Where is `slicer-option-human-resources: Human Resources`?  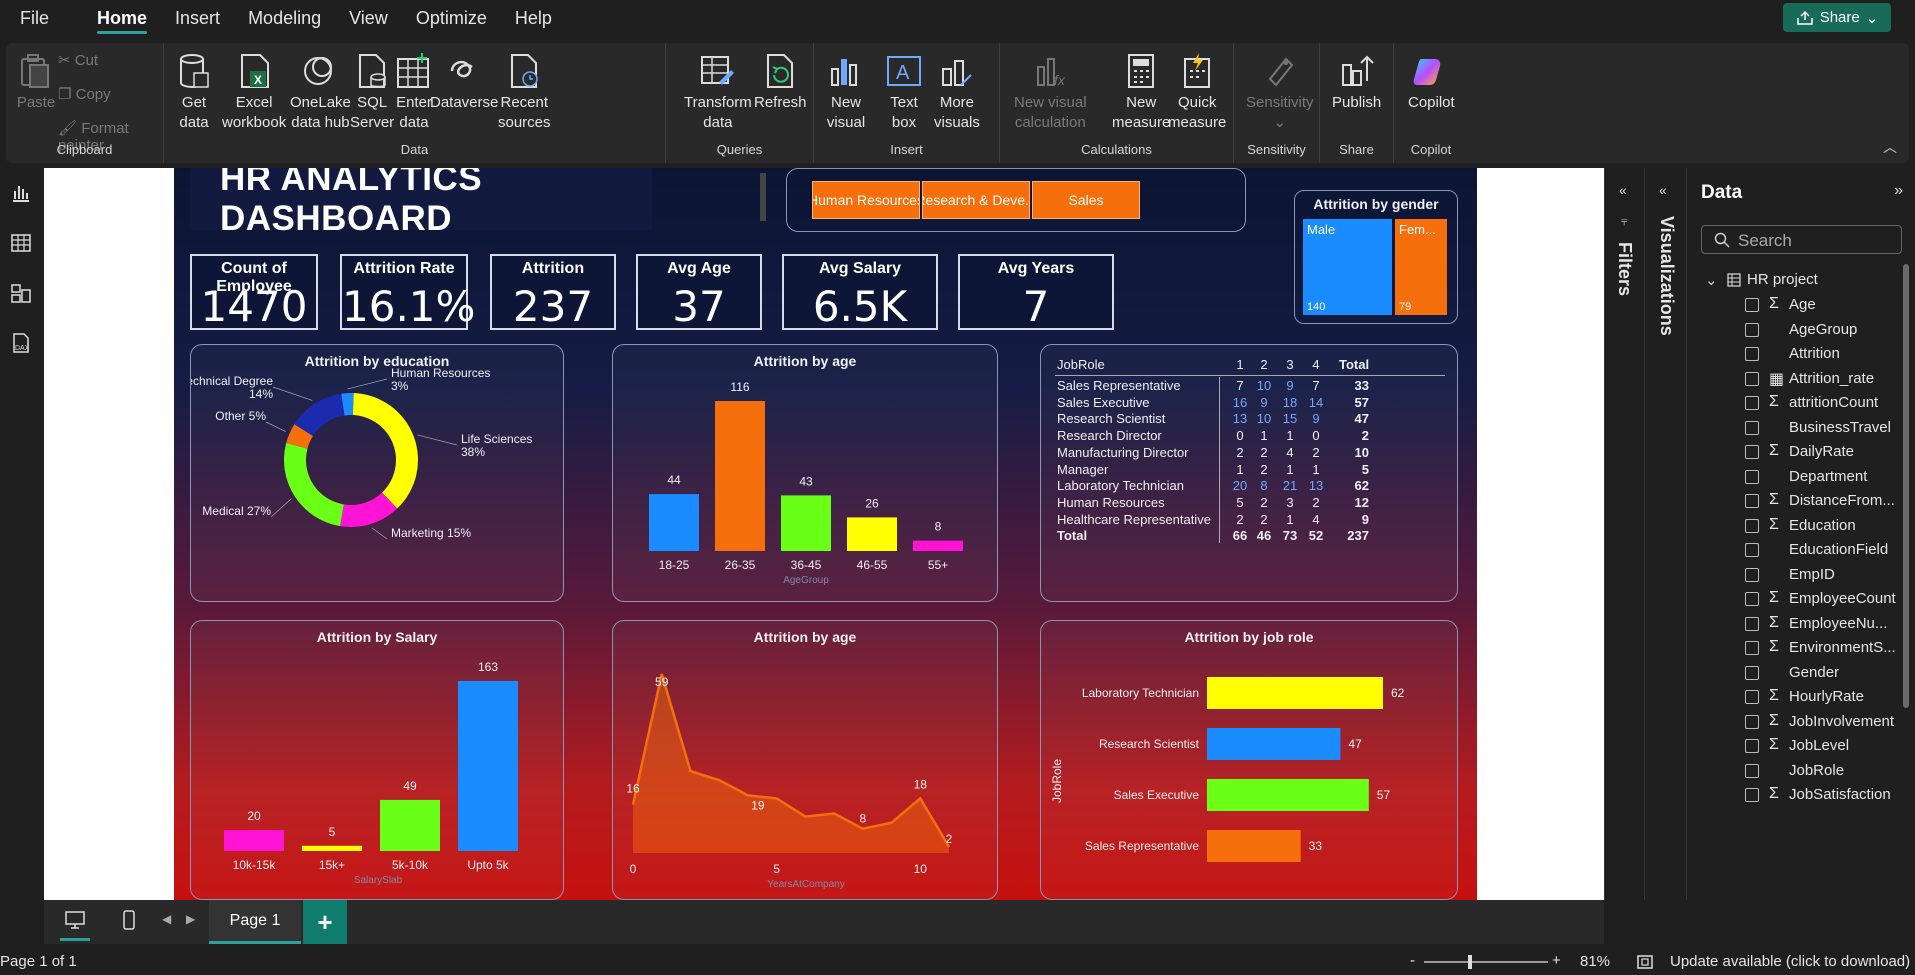
slicer-option-human-resources: Human Resources is located at coordinates (866, 200).